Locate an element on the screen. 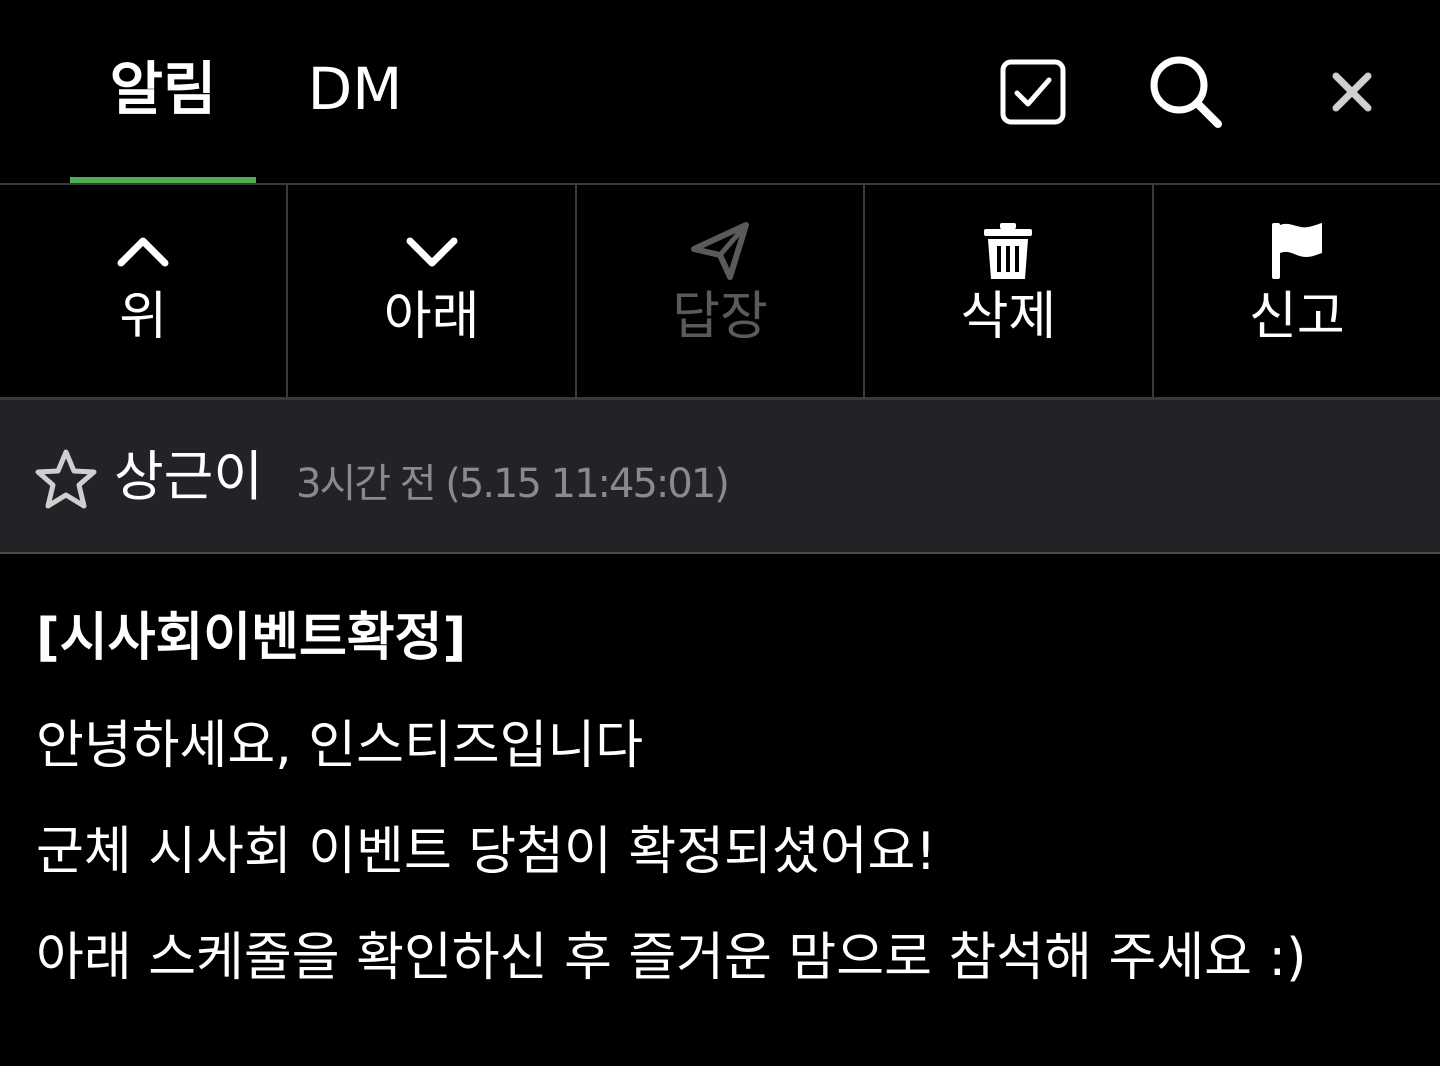 This screenshot has height=1066, width=1440. message-line: 아래 스케줄을 확인하신 후 즐거운 맘으로 참석해 주세요 :) is located at coordinates (671, 958).